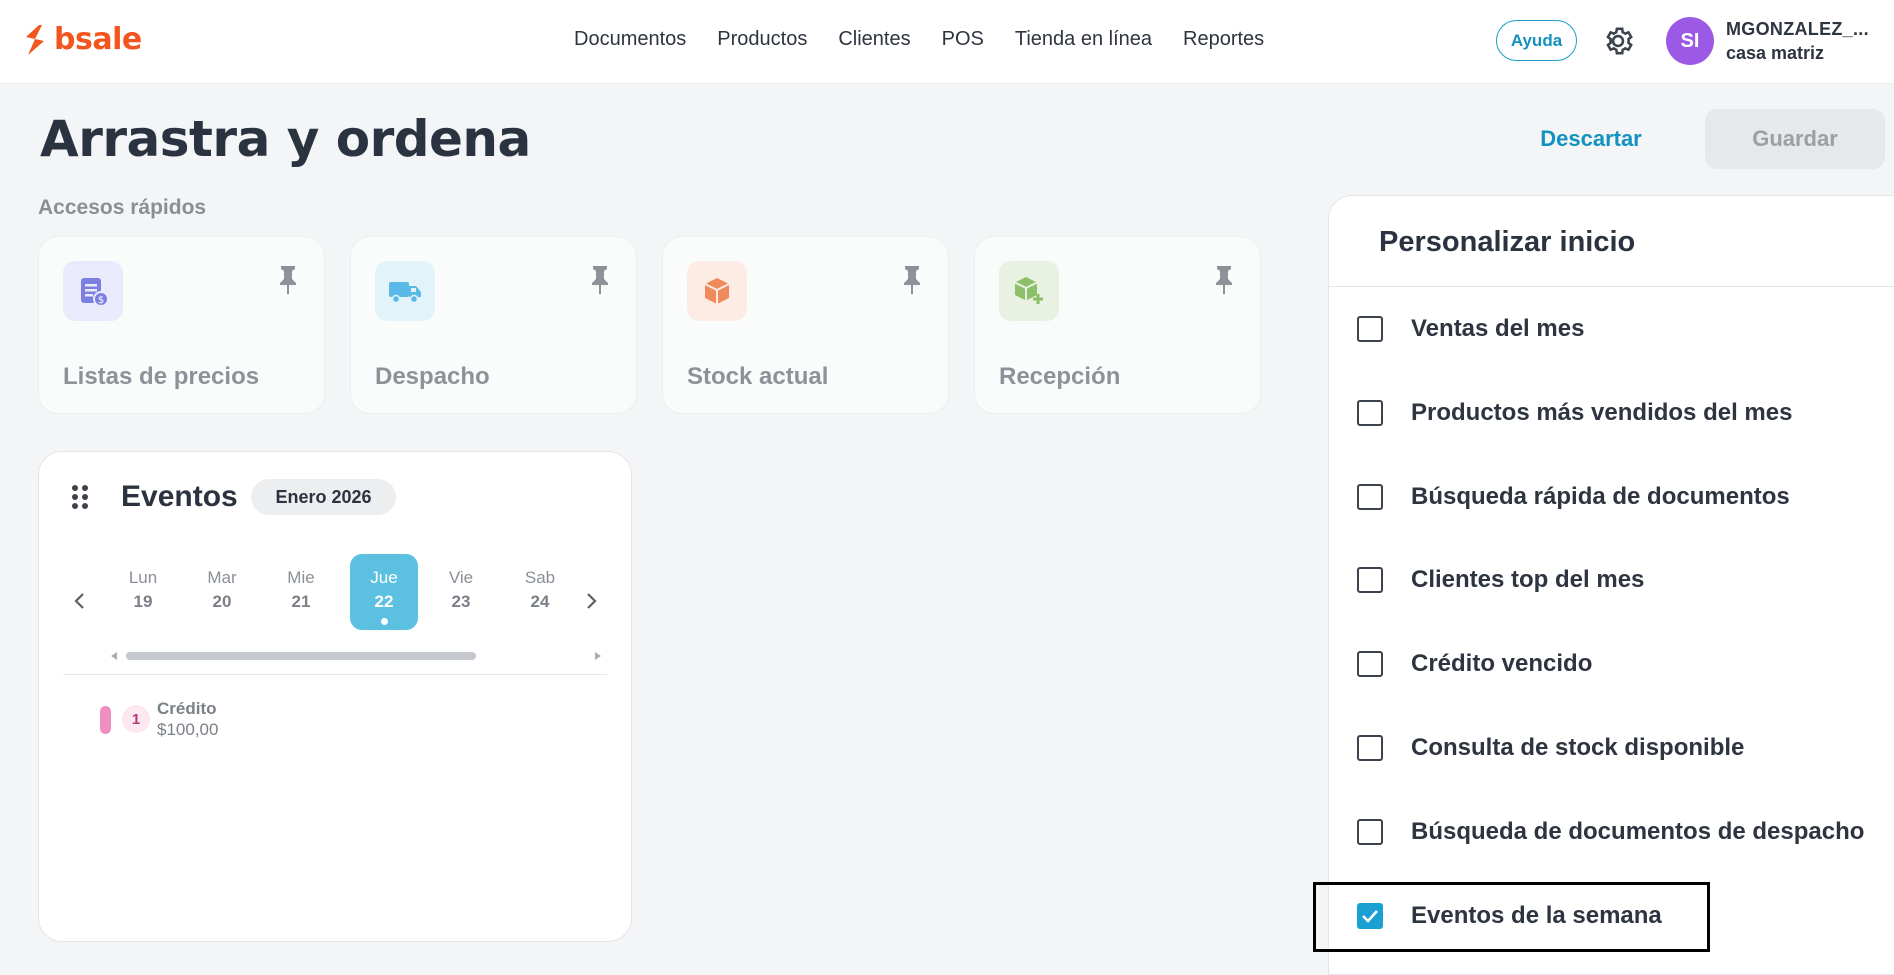 This screenshot has height=975, width=1894. I want to click on scroll-right-arrow, so click(598, 656).